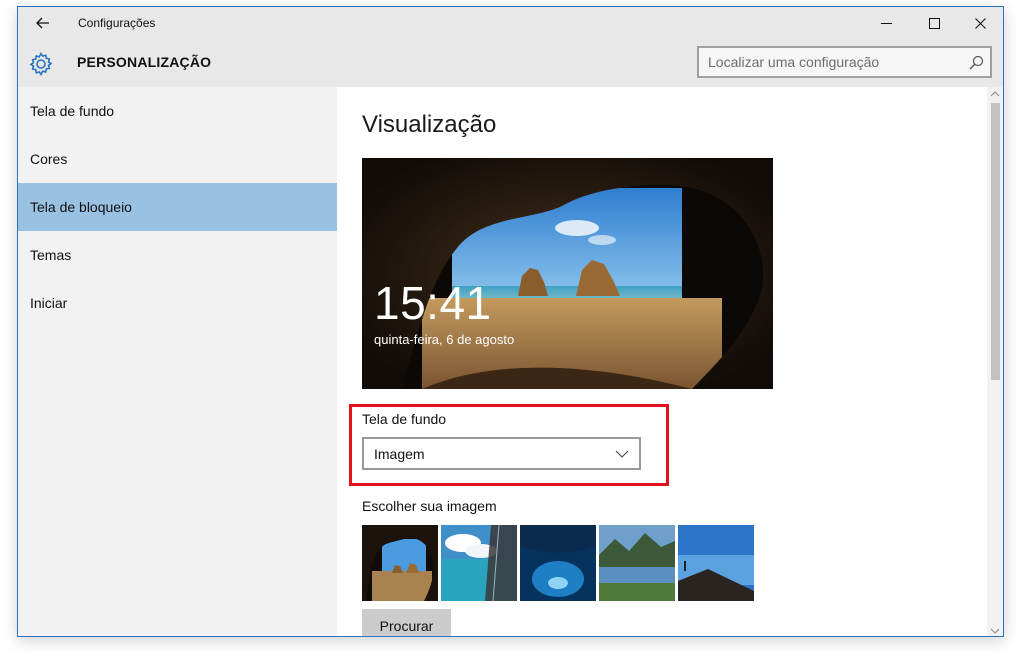 This screenshot has height=657, width=1024. I want to click on gear-icon, so click(41, 64).